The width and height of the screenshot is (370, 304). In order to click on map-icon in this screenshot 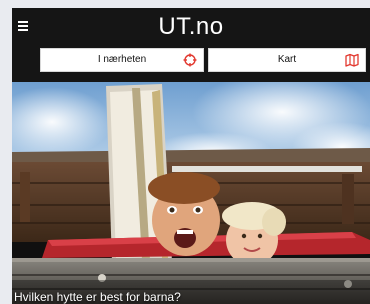, I will do `click(352, 60)`.